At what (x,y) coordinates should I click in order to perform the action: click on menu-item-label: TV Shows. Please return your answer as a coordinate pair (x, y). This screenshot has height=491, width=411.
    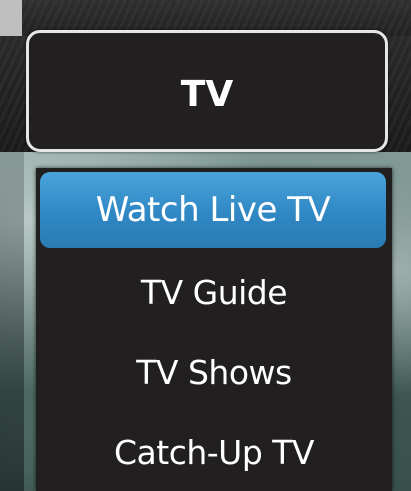
    Looking at the image, I should click on (214, 372).